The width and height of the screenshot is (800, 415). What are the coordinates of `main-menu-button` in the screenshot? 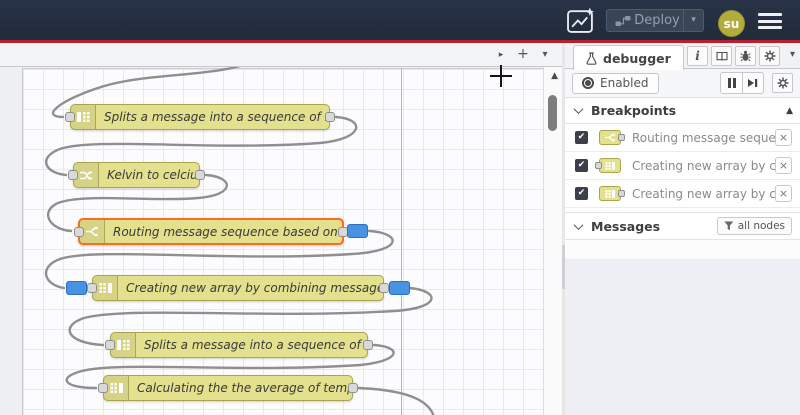 It's located at (770, 21).